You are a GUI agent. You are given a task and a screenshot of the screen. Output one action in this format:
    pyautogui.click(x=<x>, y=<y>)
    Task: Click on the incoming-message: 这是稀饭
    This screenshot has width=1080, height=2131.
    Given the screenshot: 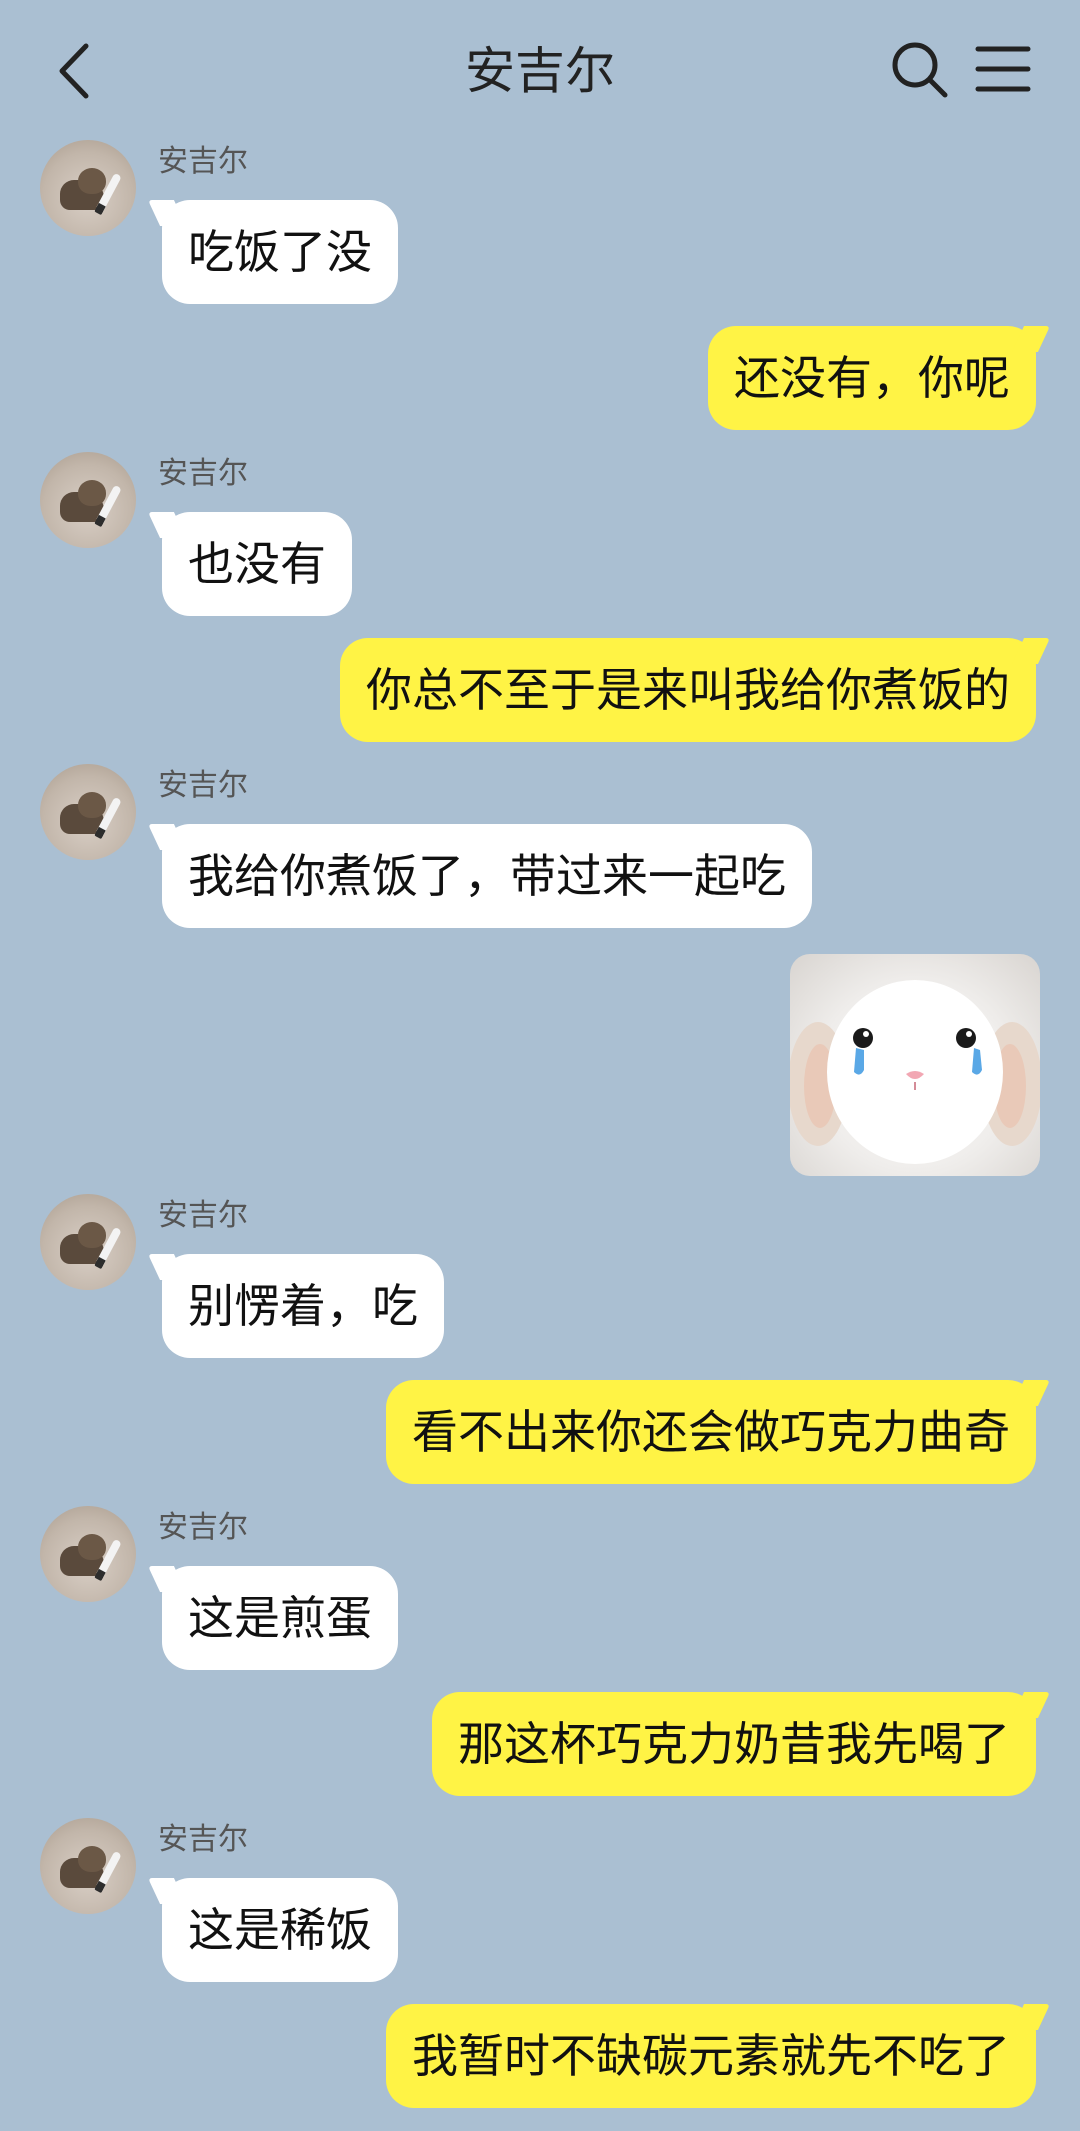 What is the action you would take?
    pyautogui.click(x=280, y=1930)
    